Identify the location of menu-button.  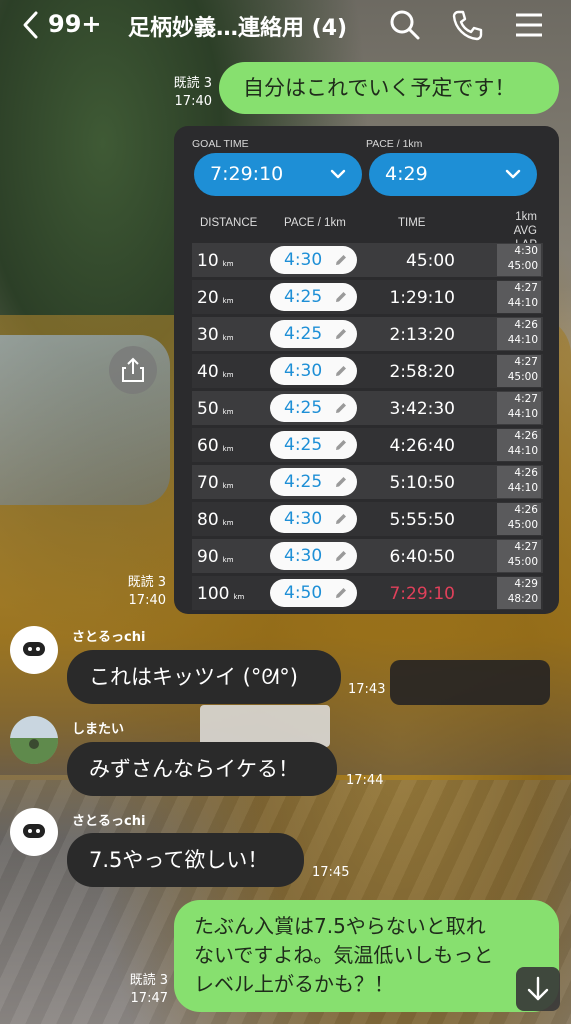
(529, 25).